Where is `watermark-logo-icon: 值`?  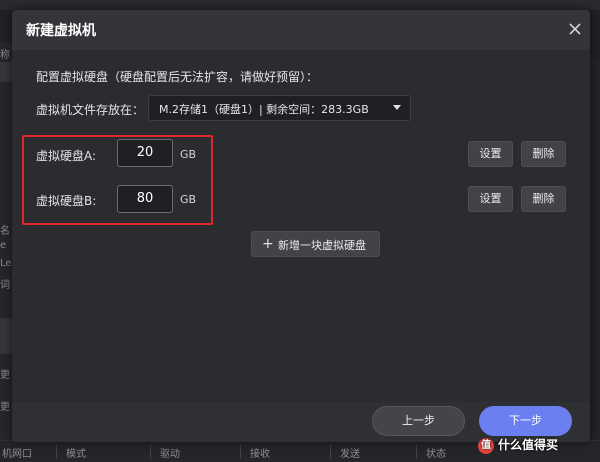
watermark-logo-icon: 值 is located at coordinates (486, 445).